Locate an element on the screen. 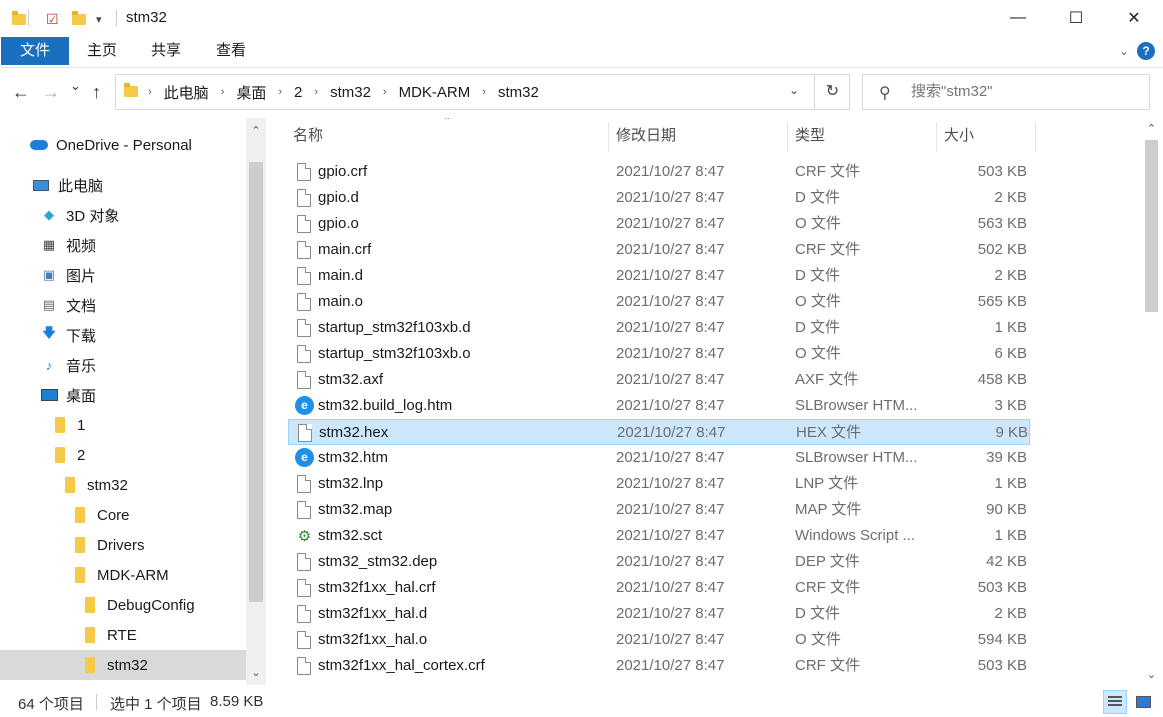 The width and height of the screenshot is (1163, 717). sidebar-scrollbar: ⌃ ⌄ is located at coordinates (256, 401).